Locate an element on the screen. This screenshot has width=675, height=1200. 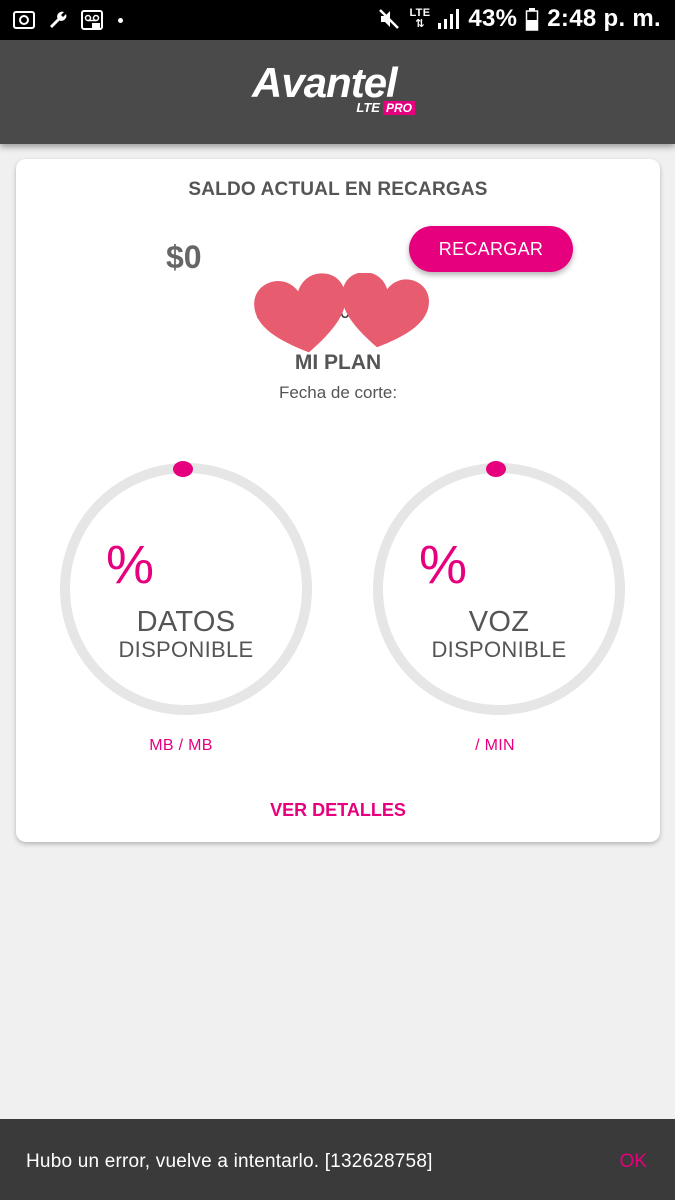
logo-lte: LTE is located at coordinates (368, 107).